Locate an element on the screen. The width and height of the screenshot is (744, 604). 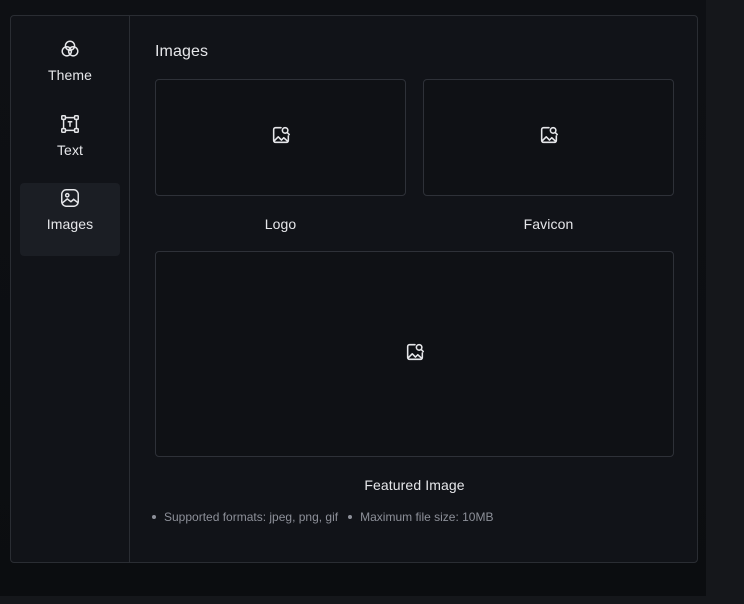
note-item: Supported formats: jpeg, png, gif is located at coordinates (245, 517).